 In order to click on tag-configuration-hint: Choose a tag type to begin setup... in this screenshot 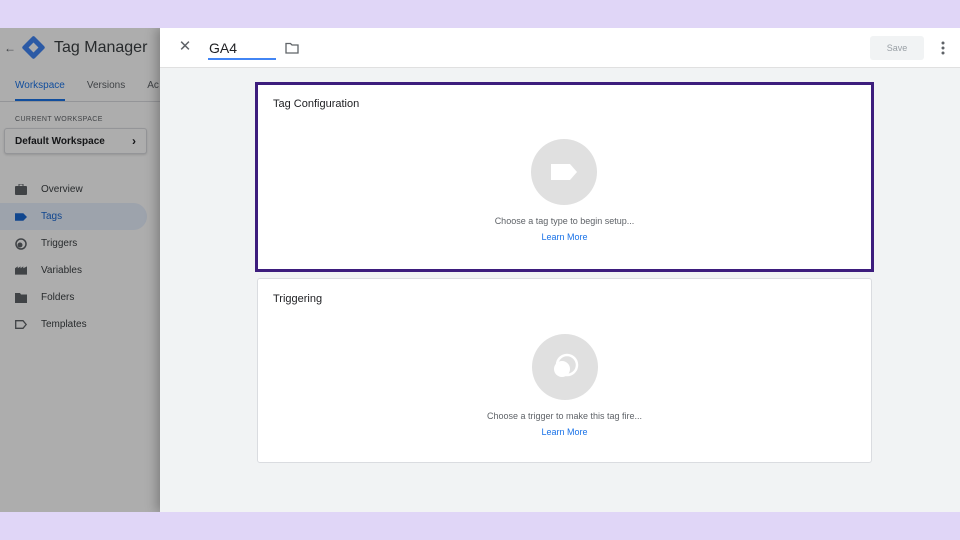, I will do `click(564, 221)`.